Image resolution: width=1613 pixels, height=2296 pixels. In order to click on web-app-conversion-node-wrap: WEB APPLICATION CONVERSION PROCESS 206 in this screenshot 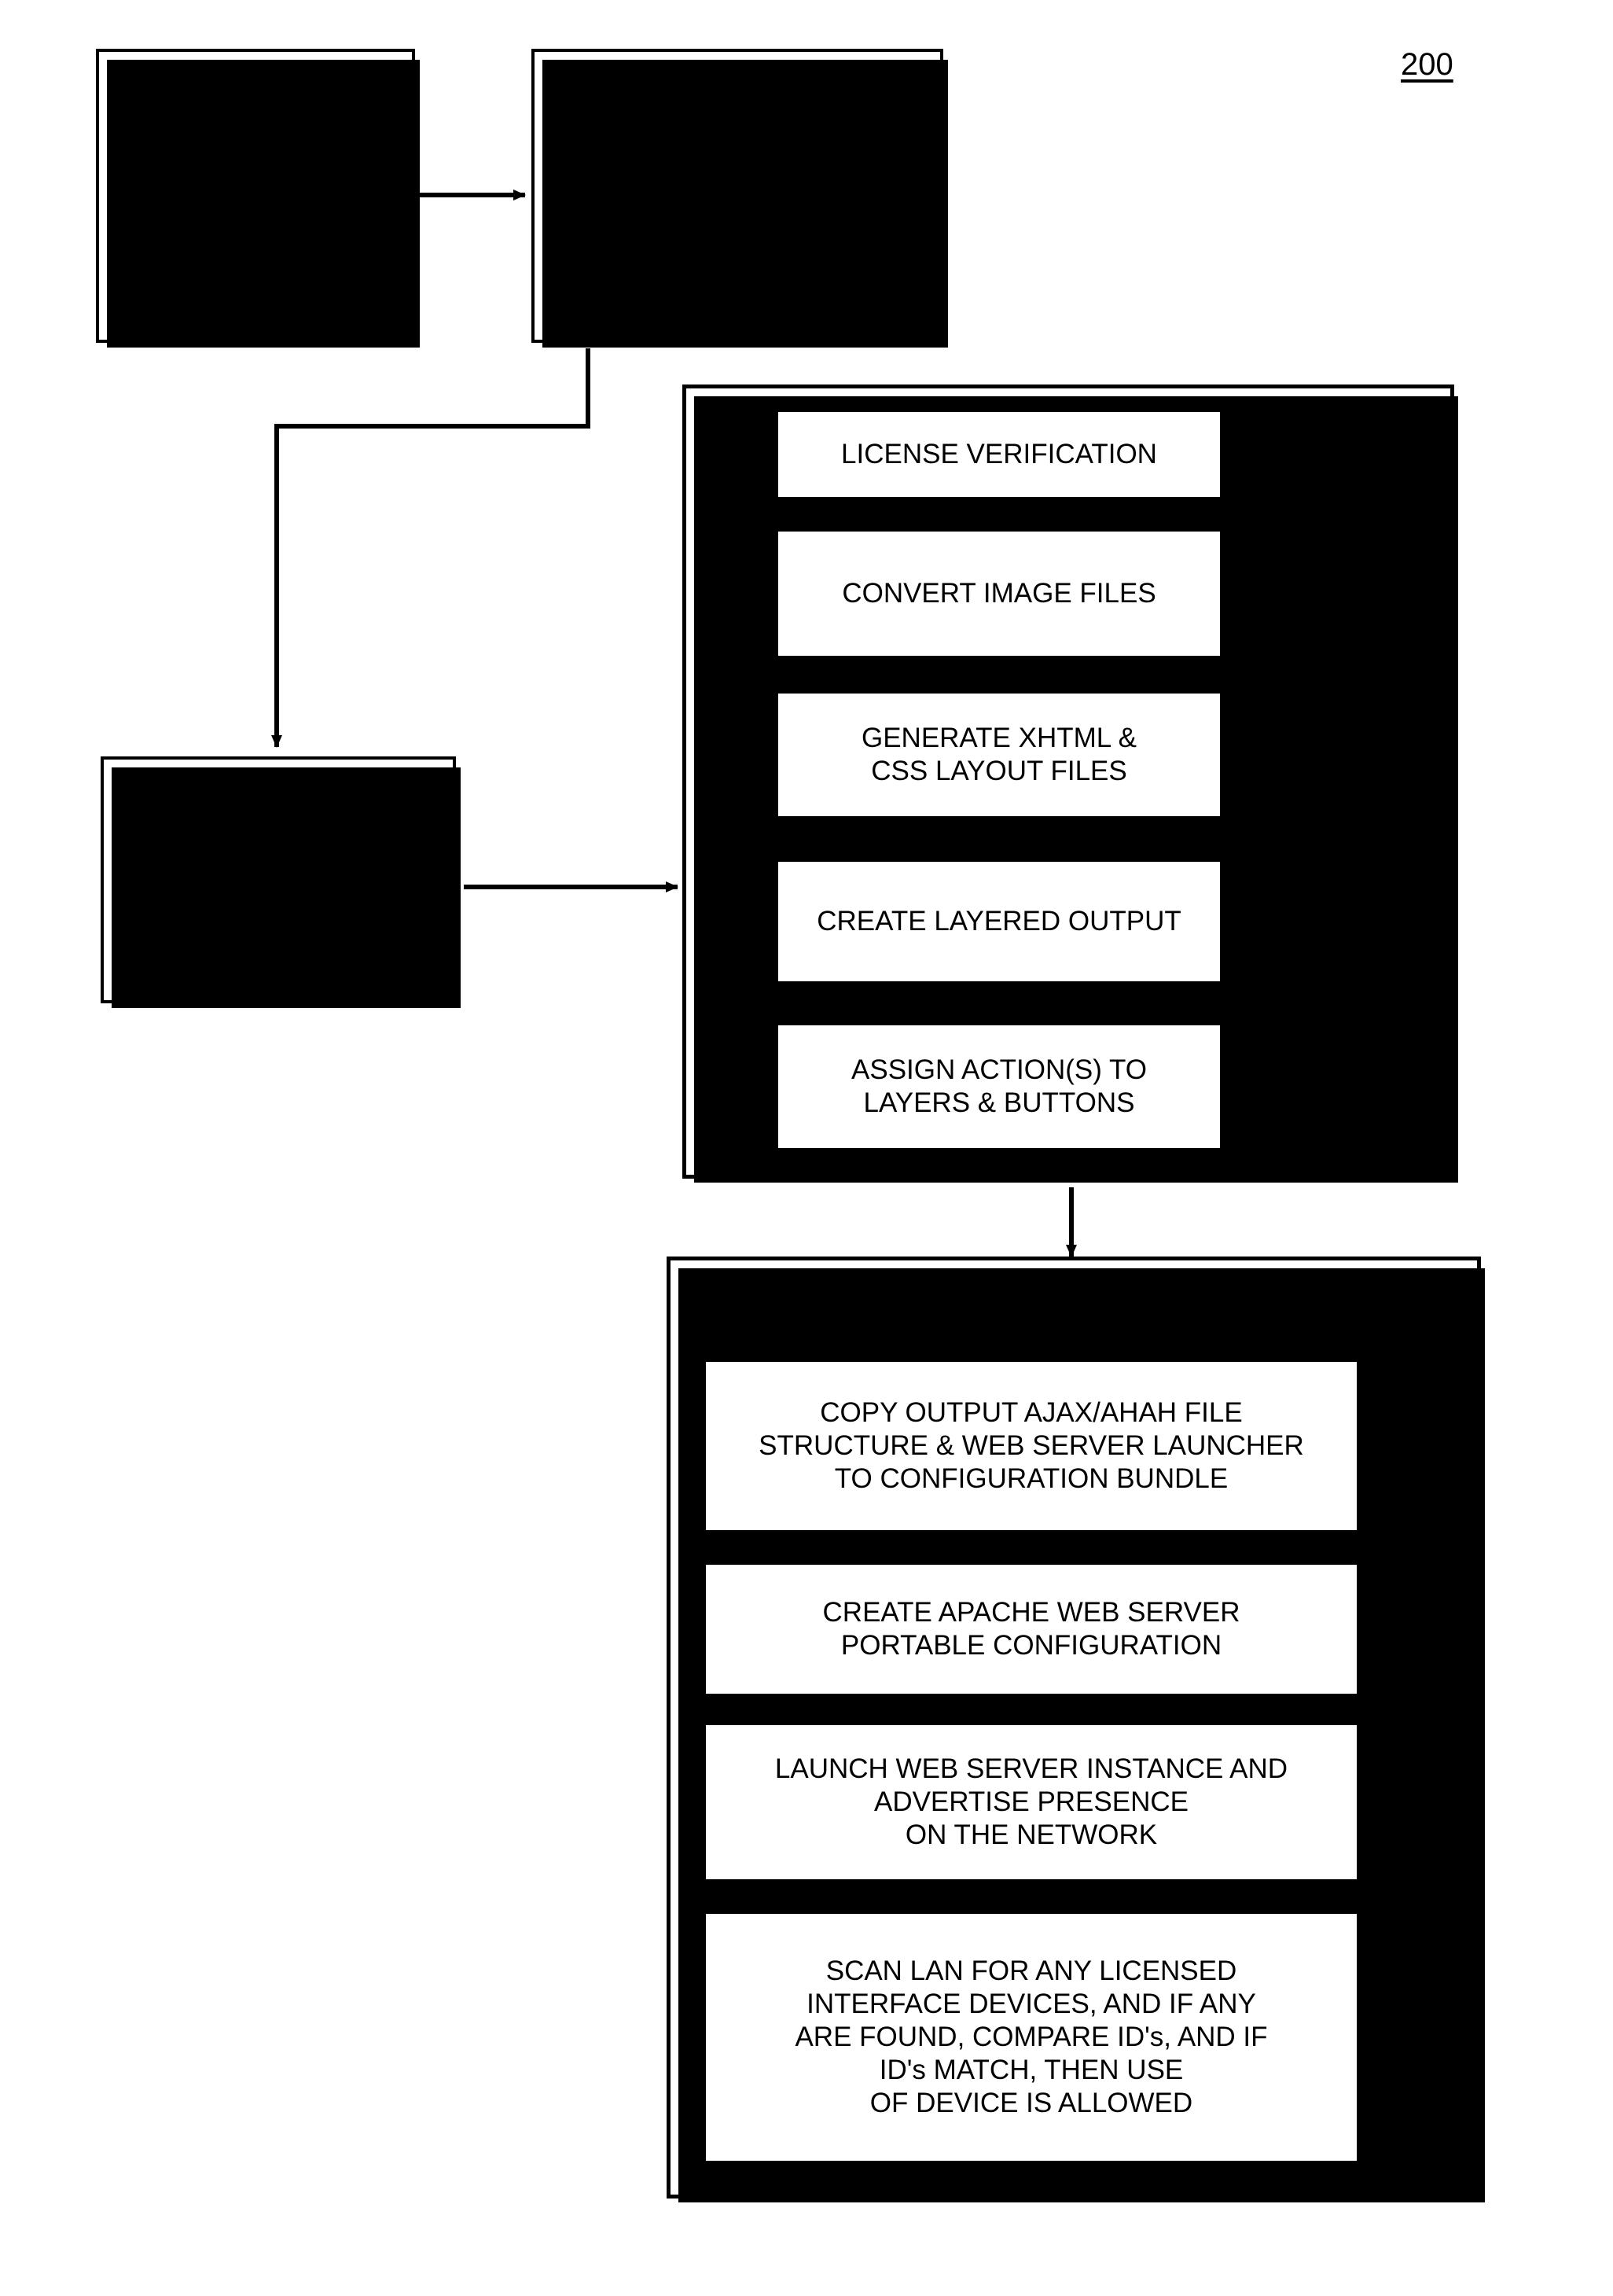, I will do `click(281, 882)`.